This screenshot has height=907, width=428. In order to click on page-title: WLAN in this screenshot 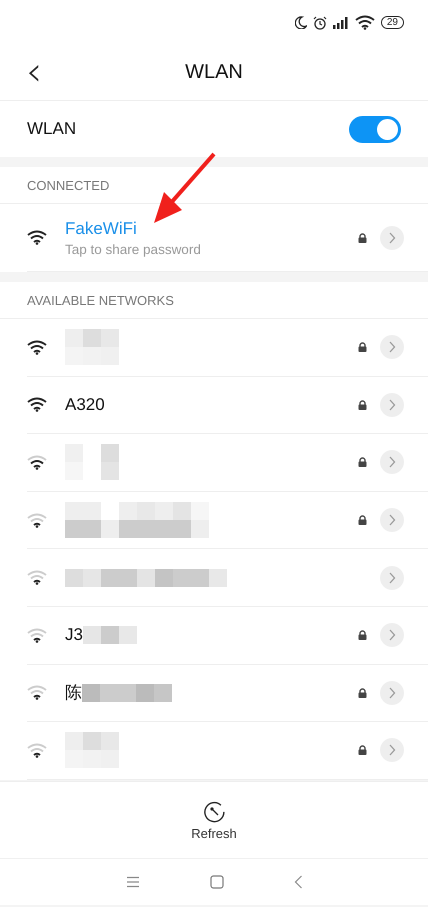, I will do `click(214, 72)`.